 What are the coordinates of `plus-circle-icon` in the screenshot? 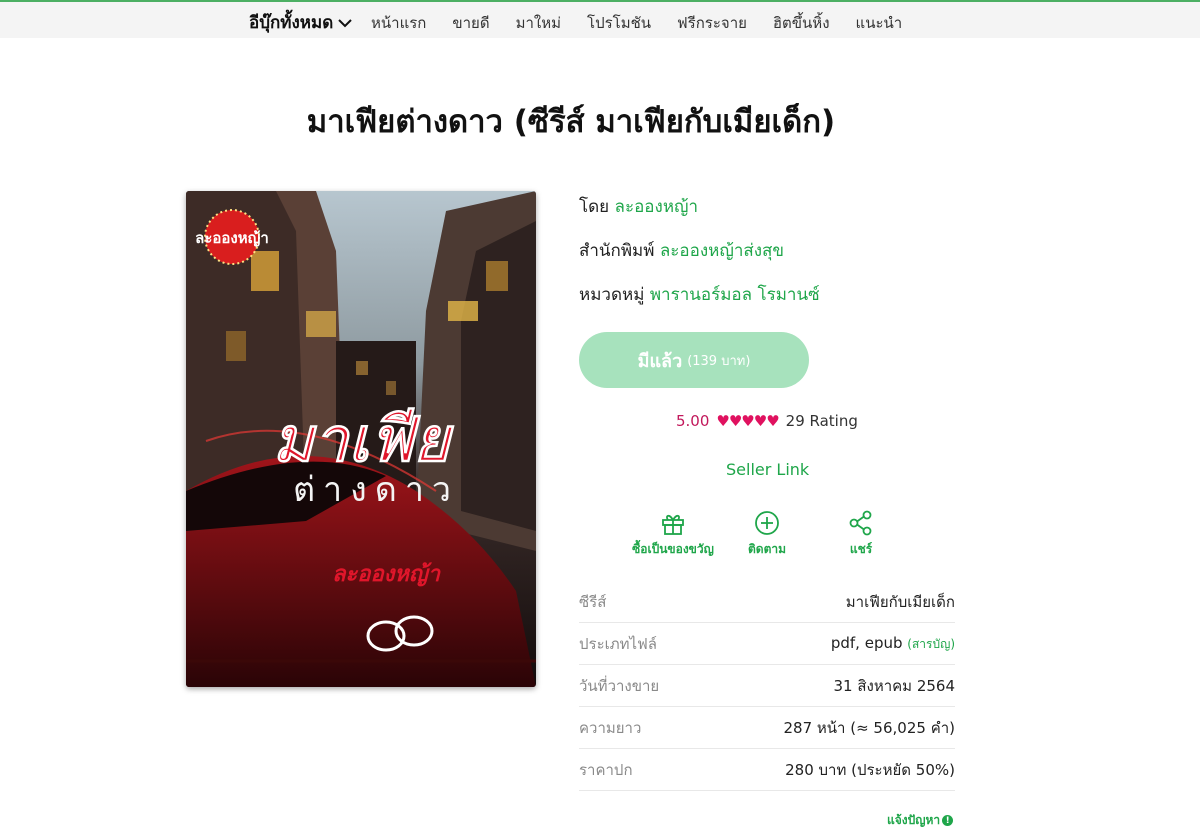 It's located at (767, 523).